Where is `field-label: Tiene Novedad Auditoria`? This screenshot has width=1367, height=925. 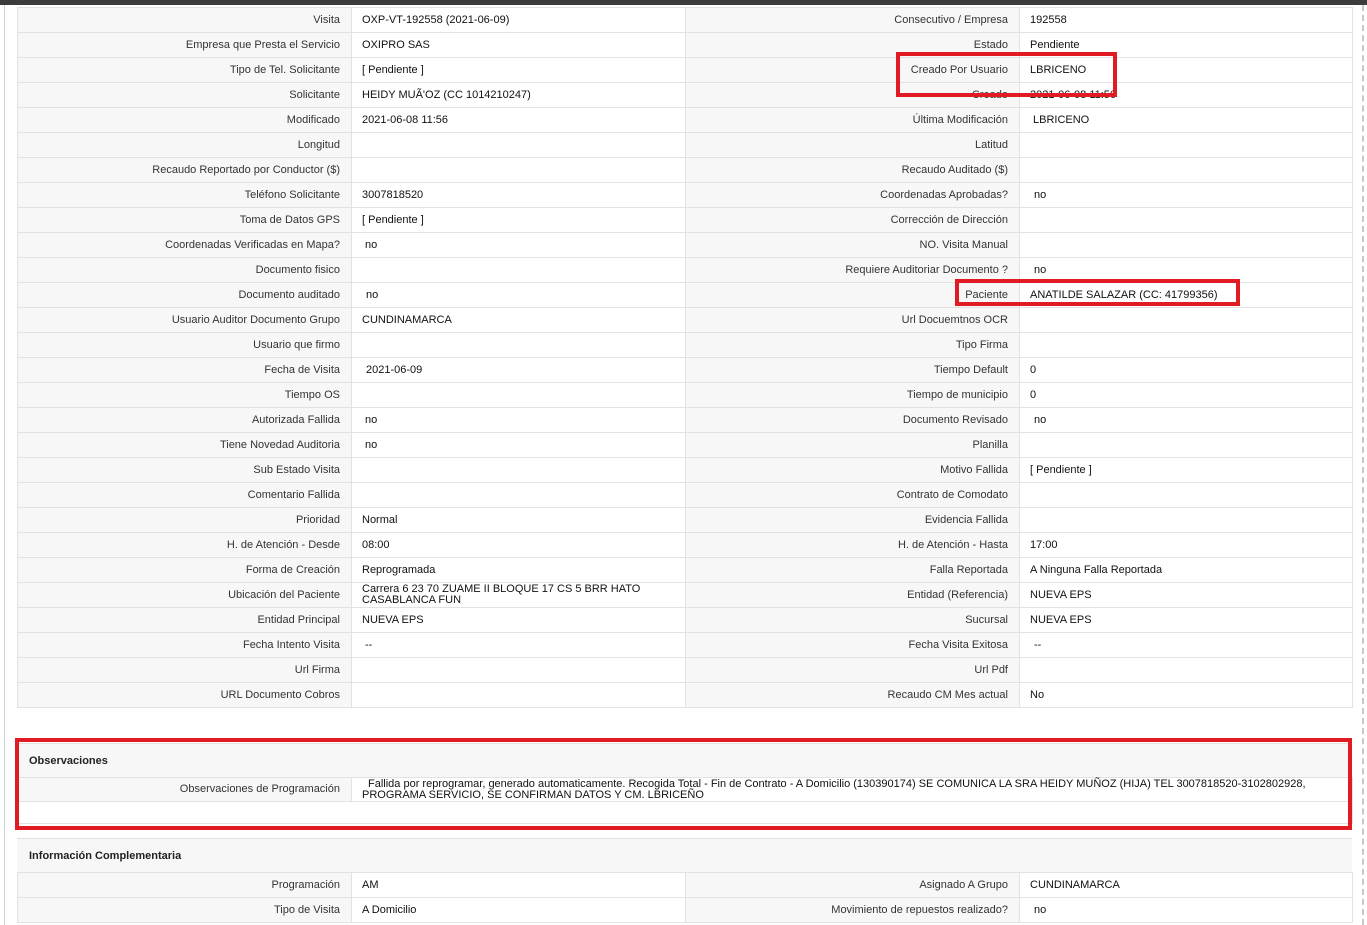
field-label: Tiene Novedad Auditoria is located at coordinates (184, 445).